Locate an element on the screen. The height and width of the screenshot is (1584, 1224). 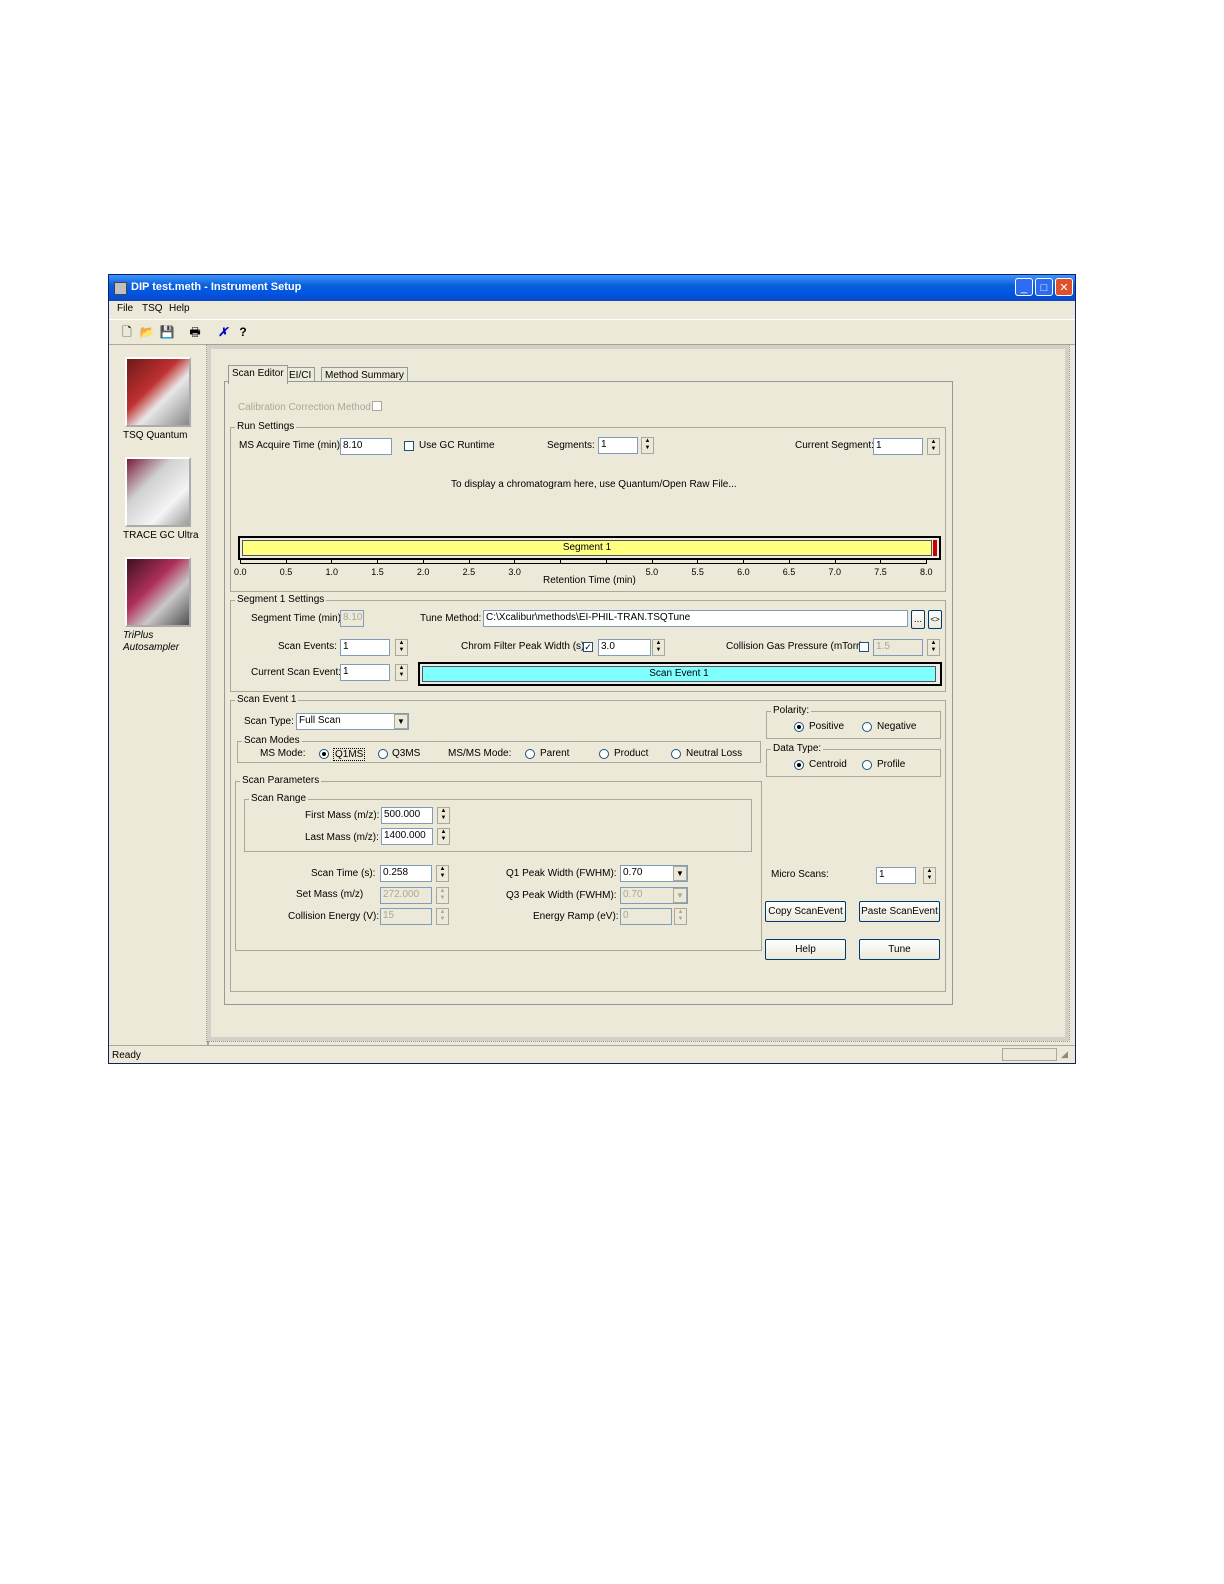
menu-help: Help is located at coordinates (179, 308).